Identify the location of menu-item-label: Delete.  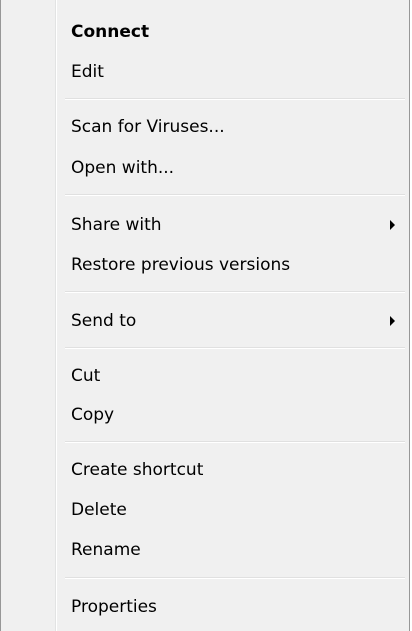
(99, 510).